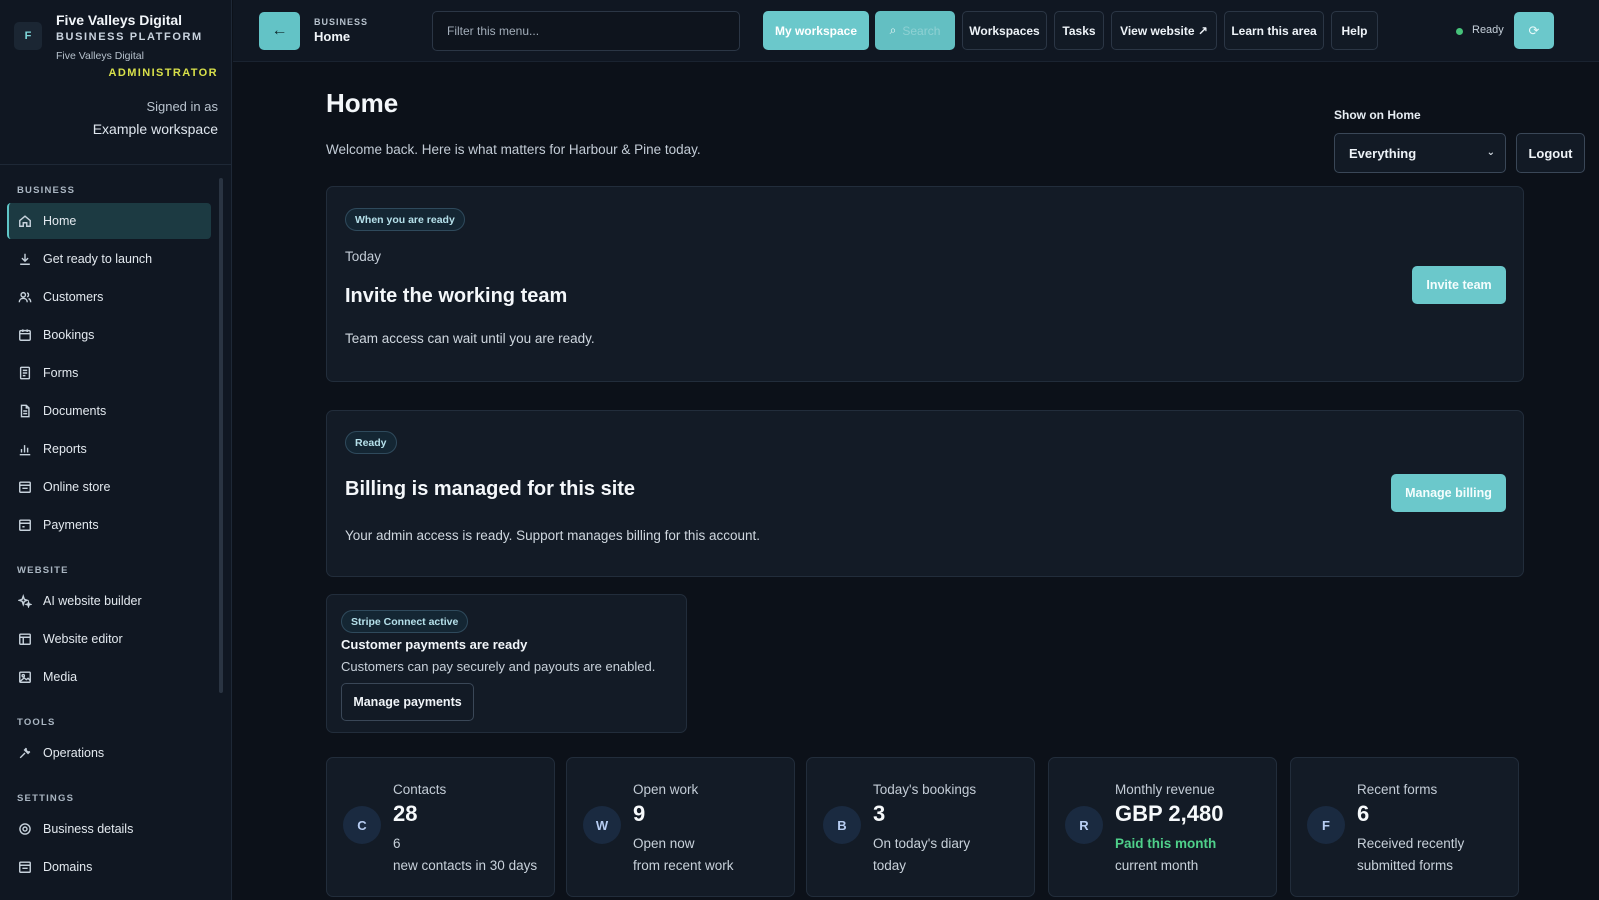  What do you see at coordinates (75, 411) in the screenshot?
I see `sidebar-item-label: Documents` at bounding box center [75, 411].